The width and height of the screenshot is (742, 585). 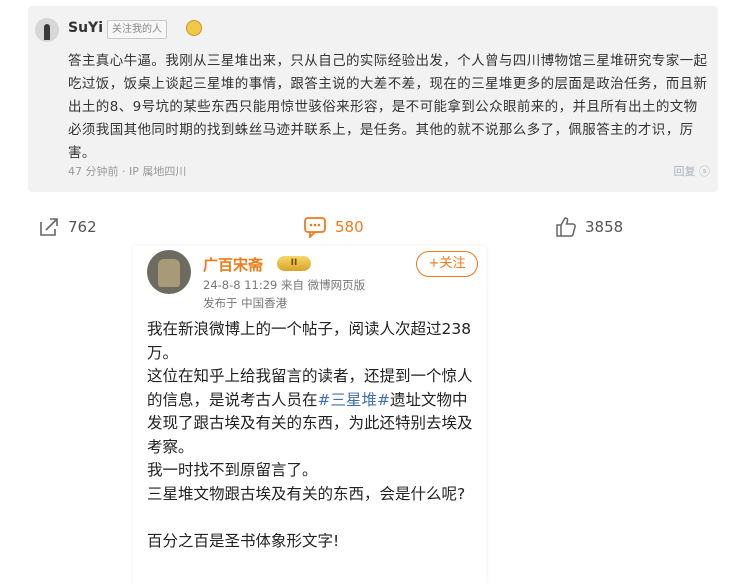 I want to click on commenter-username: SuYi, so click(x=85, y=28).